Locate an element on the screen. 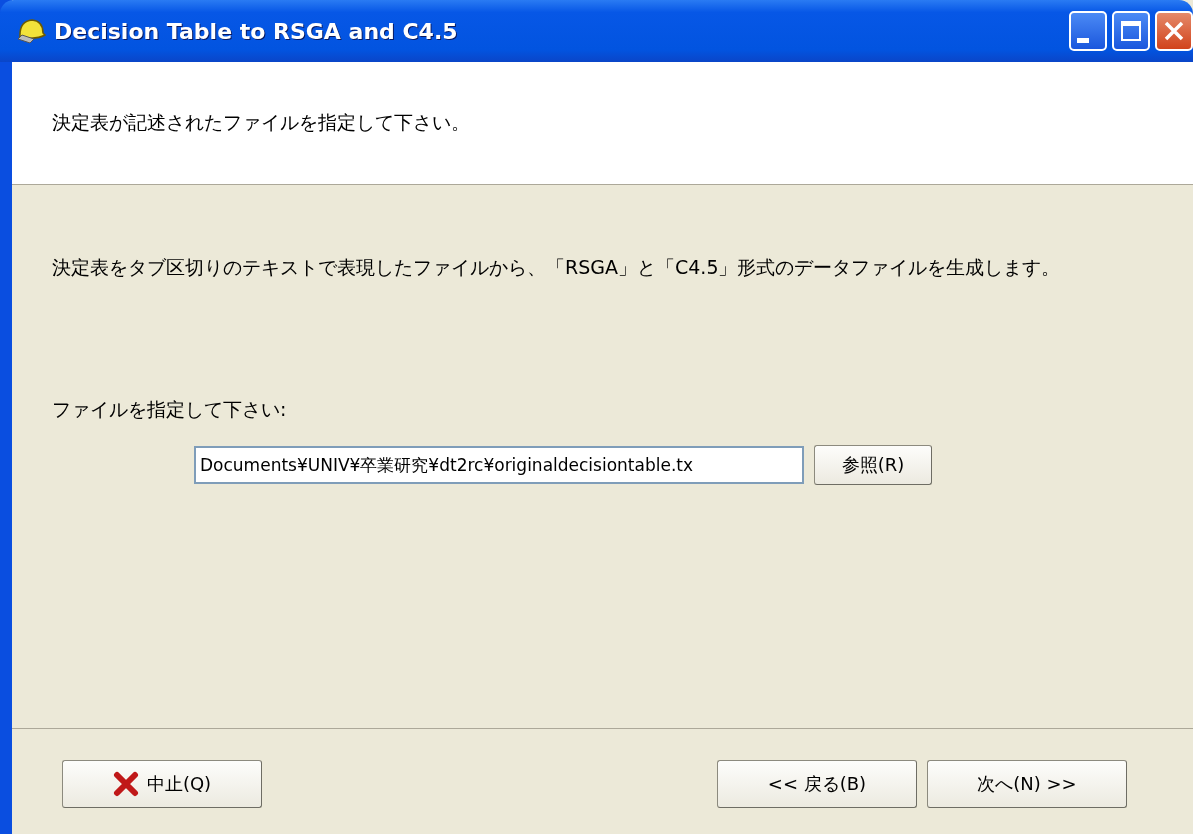 This screenshot has width=1193, height=834. file-label: ファイルを指定して下さい: is located at coordinates (169, 409).